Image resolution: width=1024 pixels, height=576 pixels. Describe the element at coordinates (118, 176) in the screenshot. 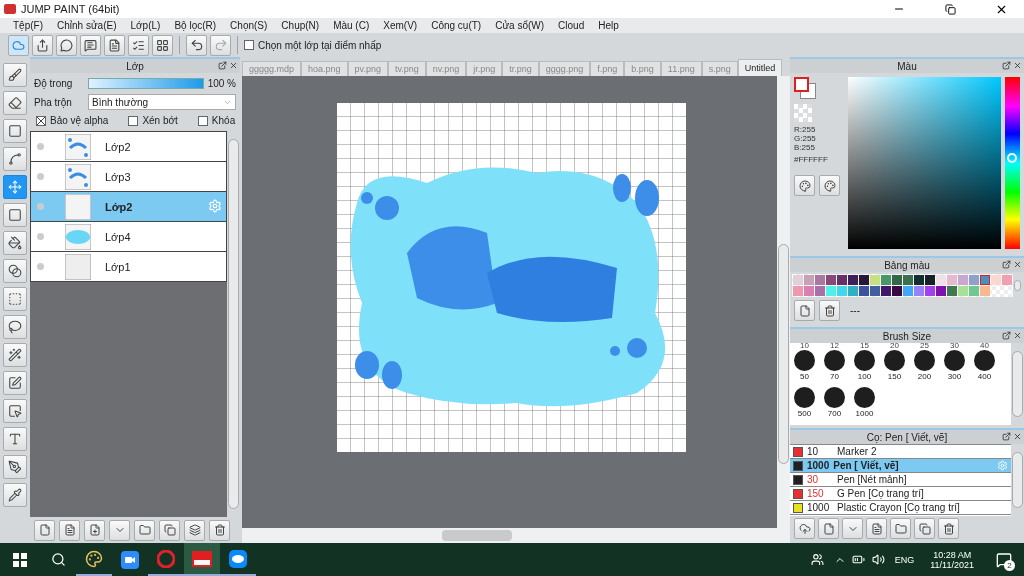

I see `layer-name: Lớp3` at that location.